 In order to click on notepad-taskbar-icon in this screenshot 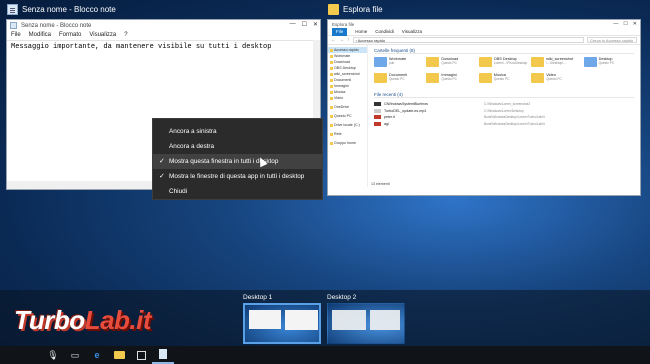, I will do `click(163, 355)`.